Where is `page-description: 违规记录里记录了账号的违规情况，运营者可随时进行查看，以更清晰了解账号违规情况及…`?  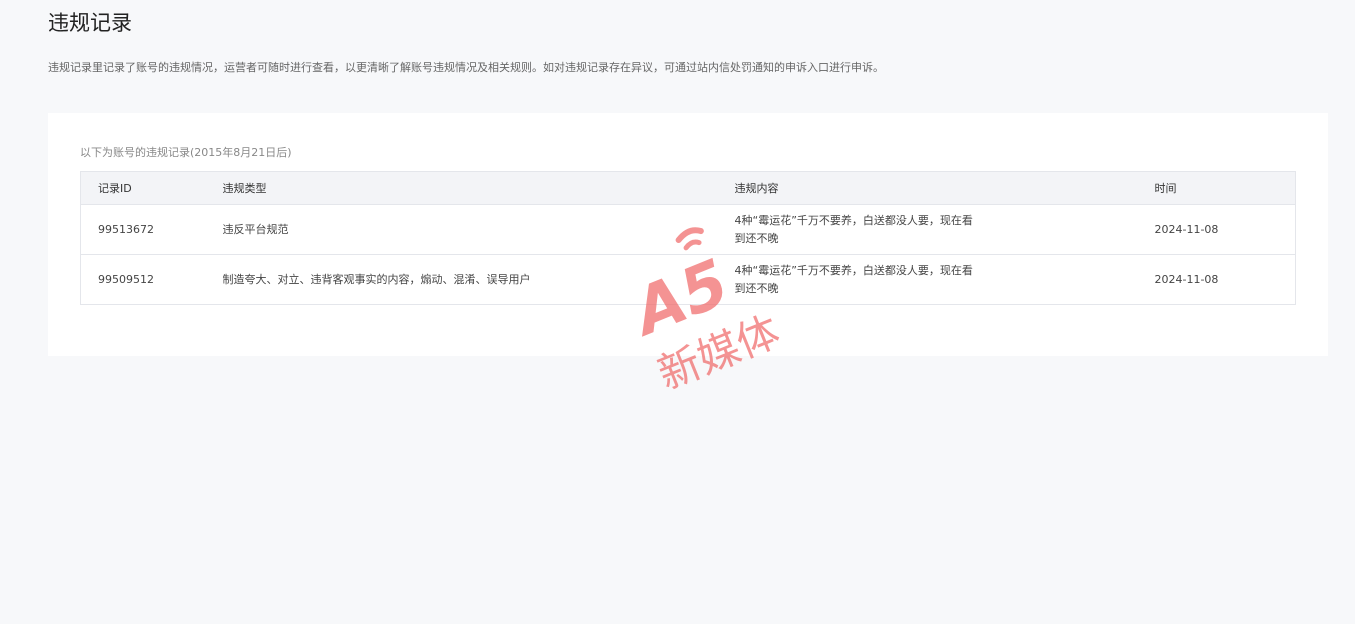
page-description: 违规记录里记录了账号的违规情况，运营者可随时进行查看，以更清晰了解账号违规情况及… is located at coordinates (466, 67).